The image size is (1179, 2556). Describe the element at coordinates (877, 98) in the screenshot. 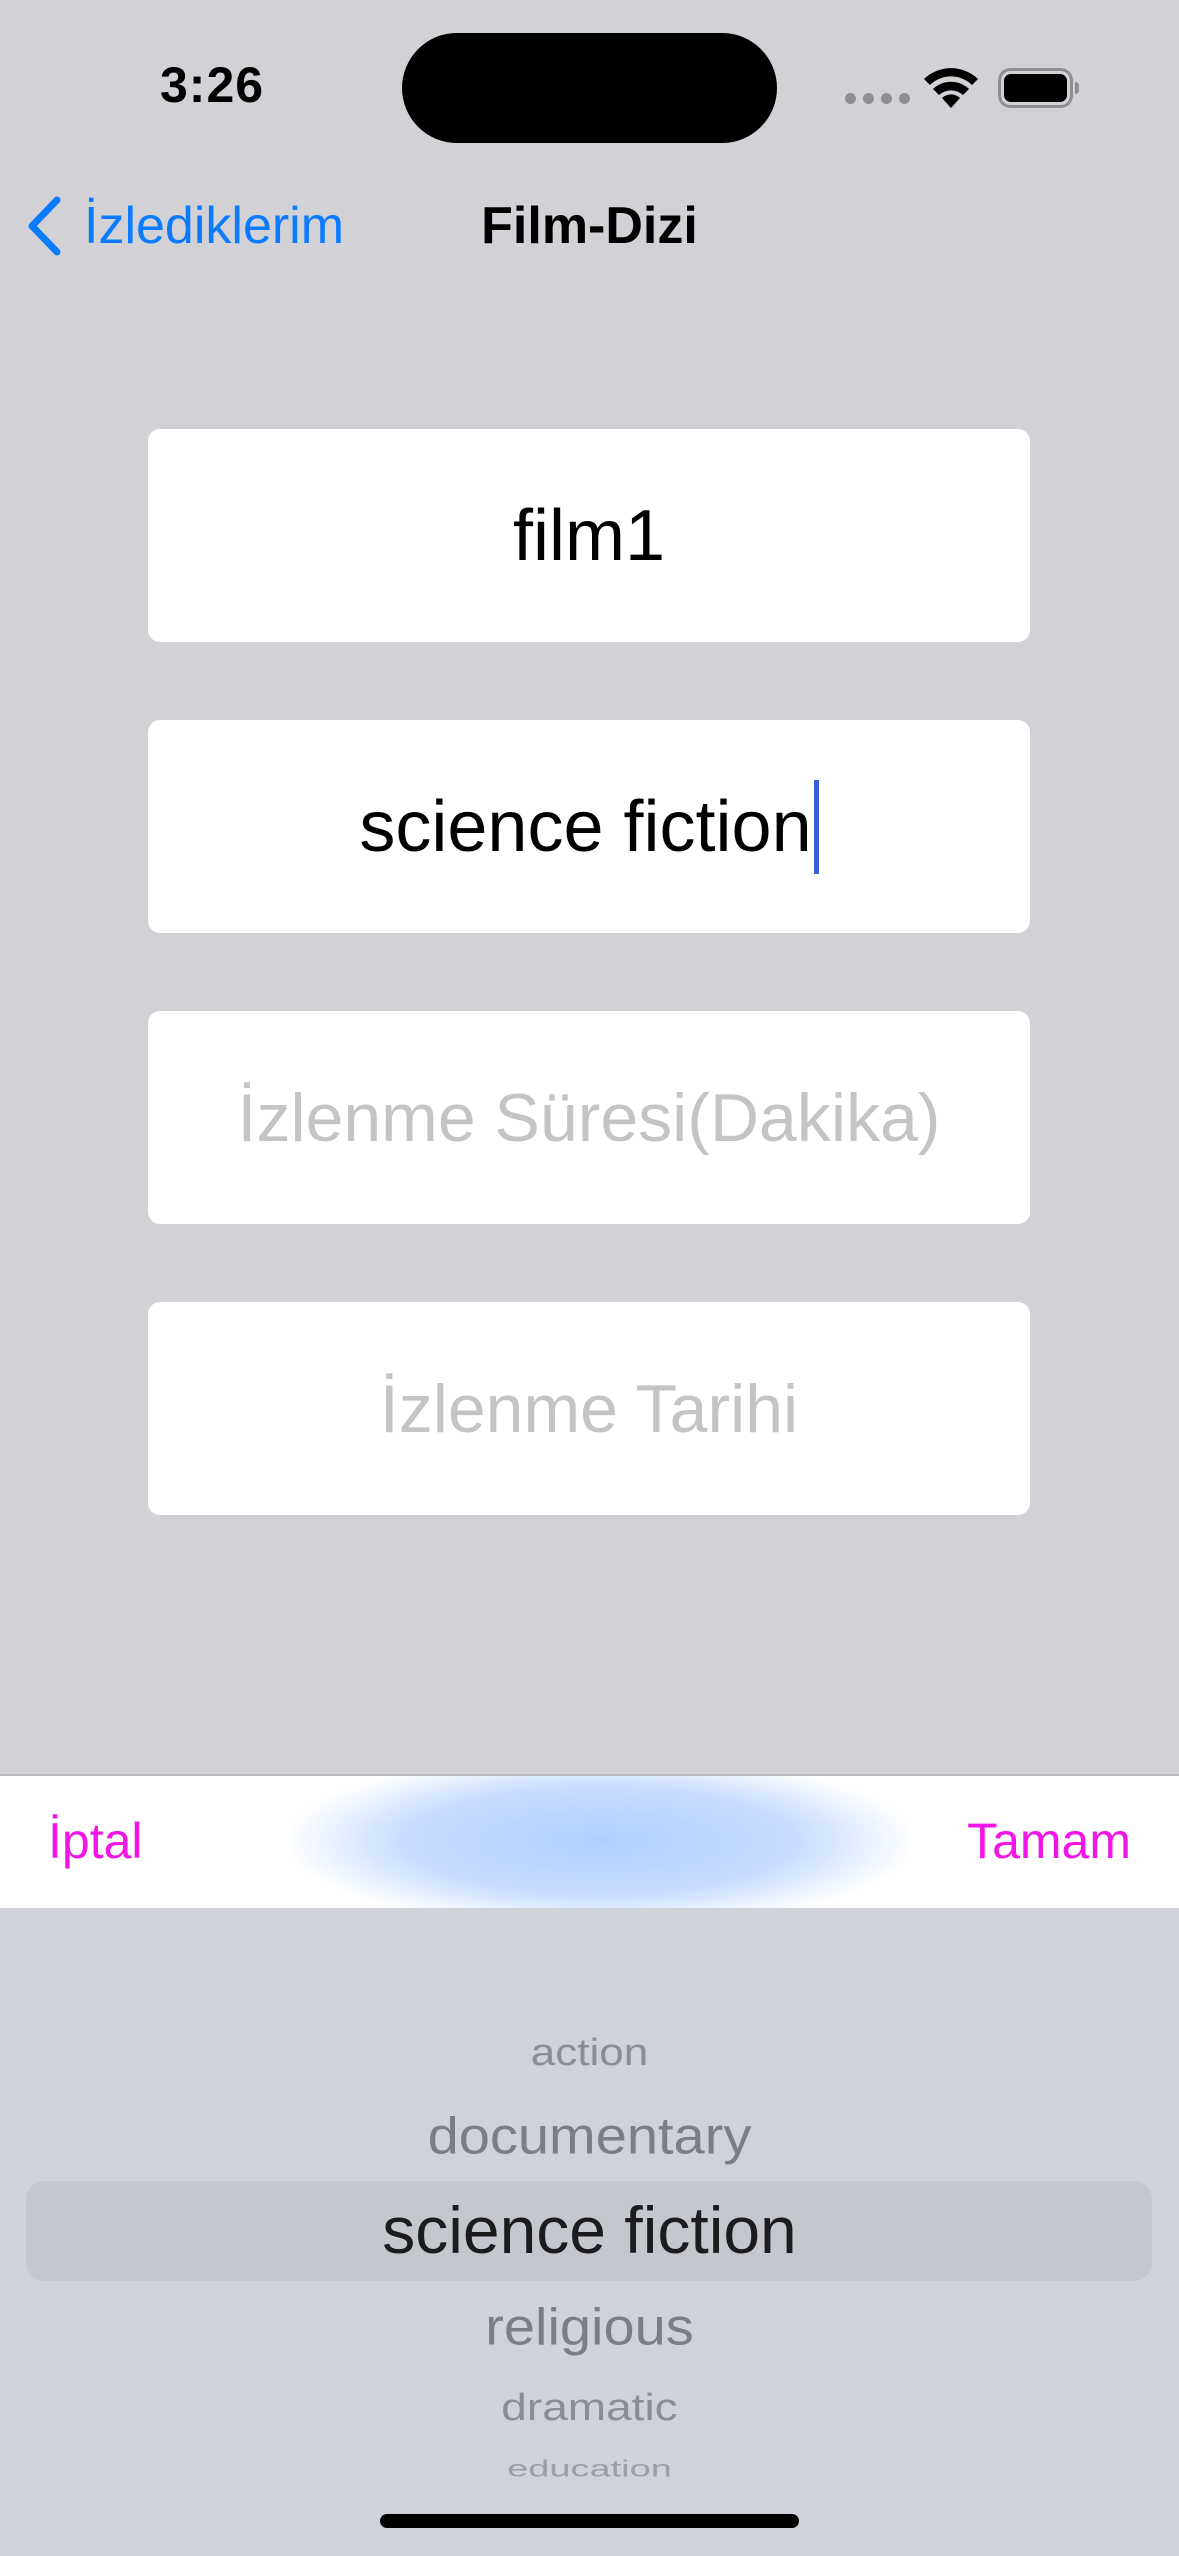

I see `cellular-signal-icon` at that location.